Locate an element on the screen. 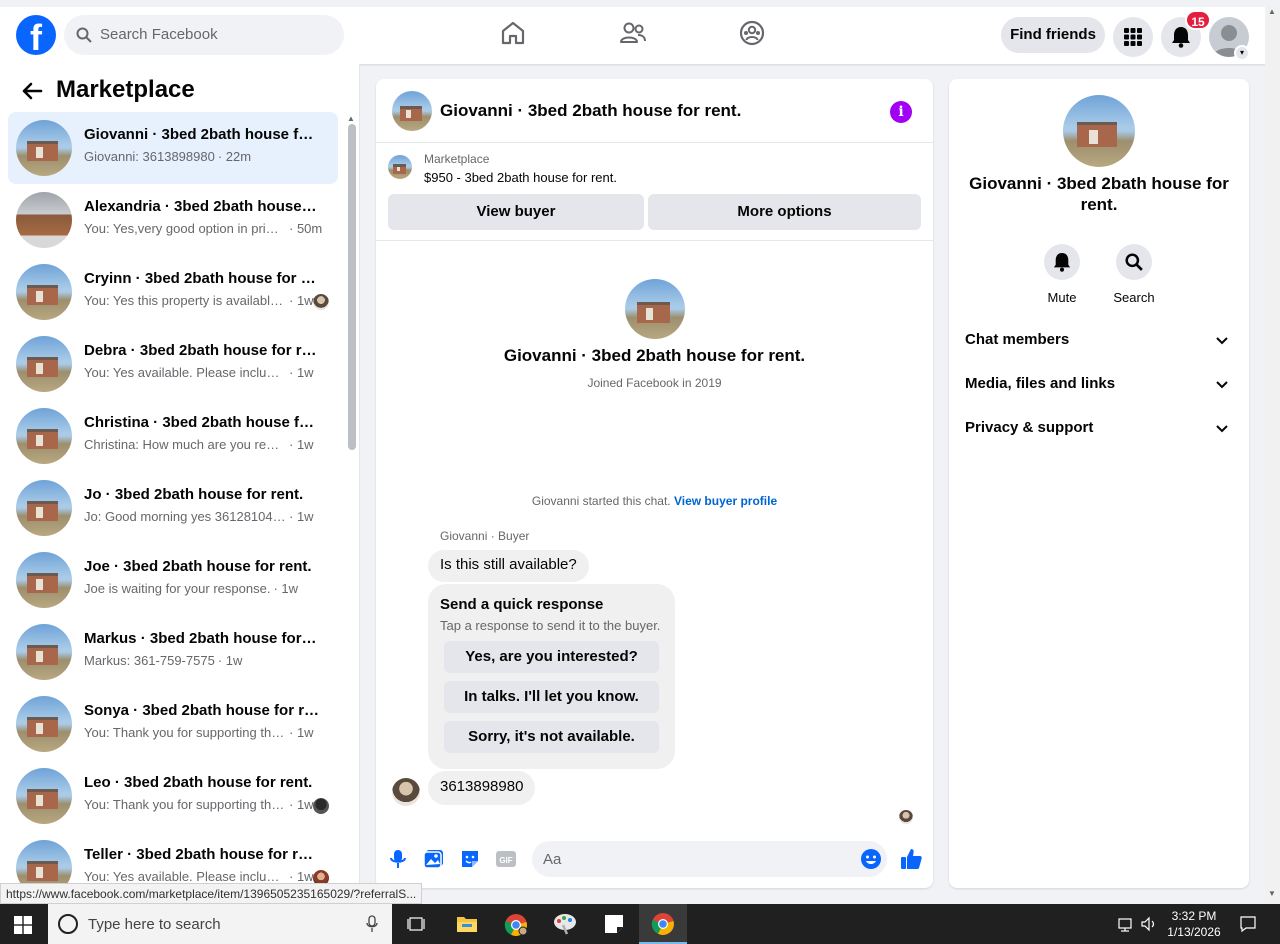 The width and height of the screenshot is (1280, 944). view-buyer-profile-link: View buyer profile is located at coordinates (725, 501).